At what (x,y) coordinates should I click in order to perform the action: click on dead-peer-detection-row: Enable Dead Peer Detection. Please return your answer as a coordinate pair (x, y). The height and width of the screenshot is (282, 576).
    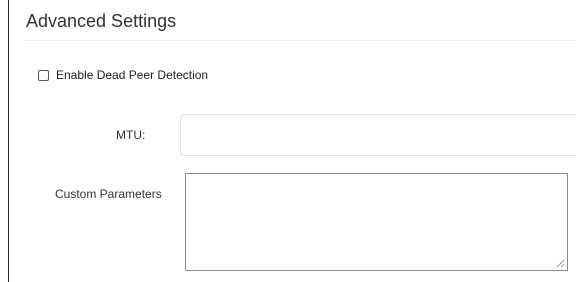
    Looking at the image, I should click on (123, 75).